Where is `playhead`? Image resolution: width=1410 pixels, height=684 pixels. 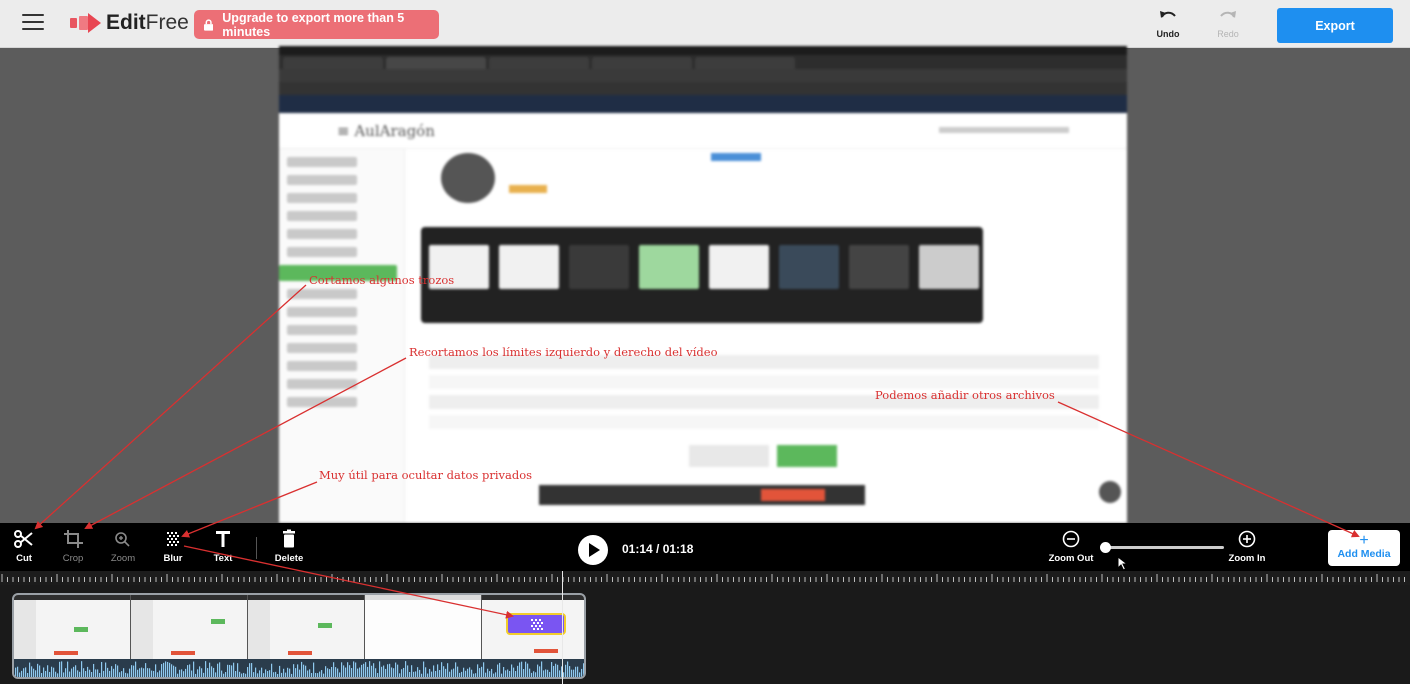
playhead is located at coordinates (562, 627).